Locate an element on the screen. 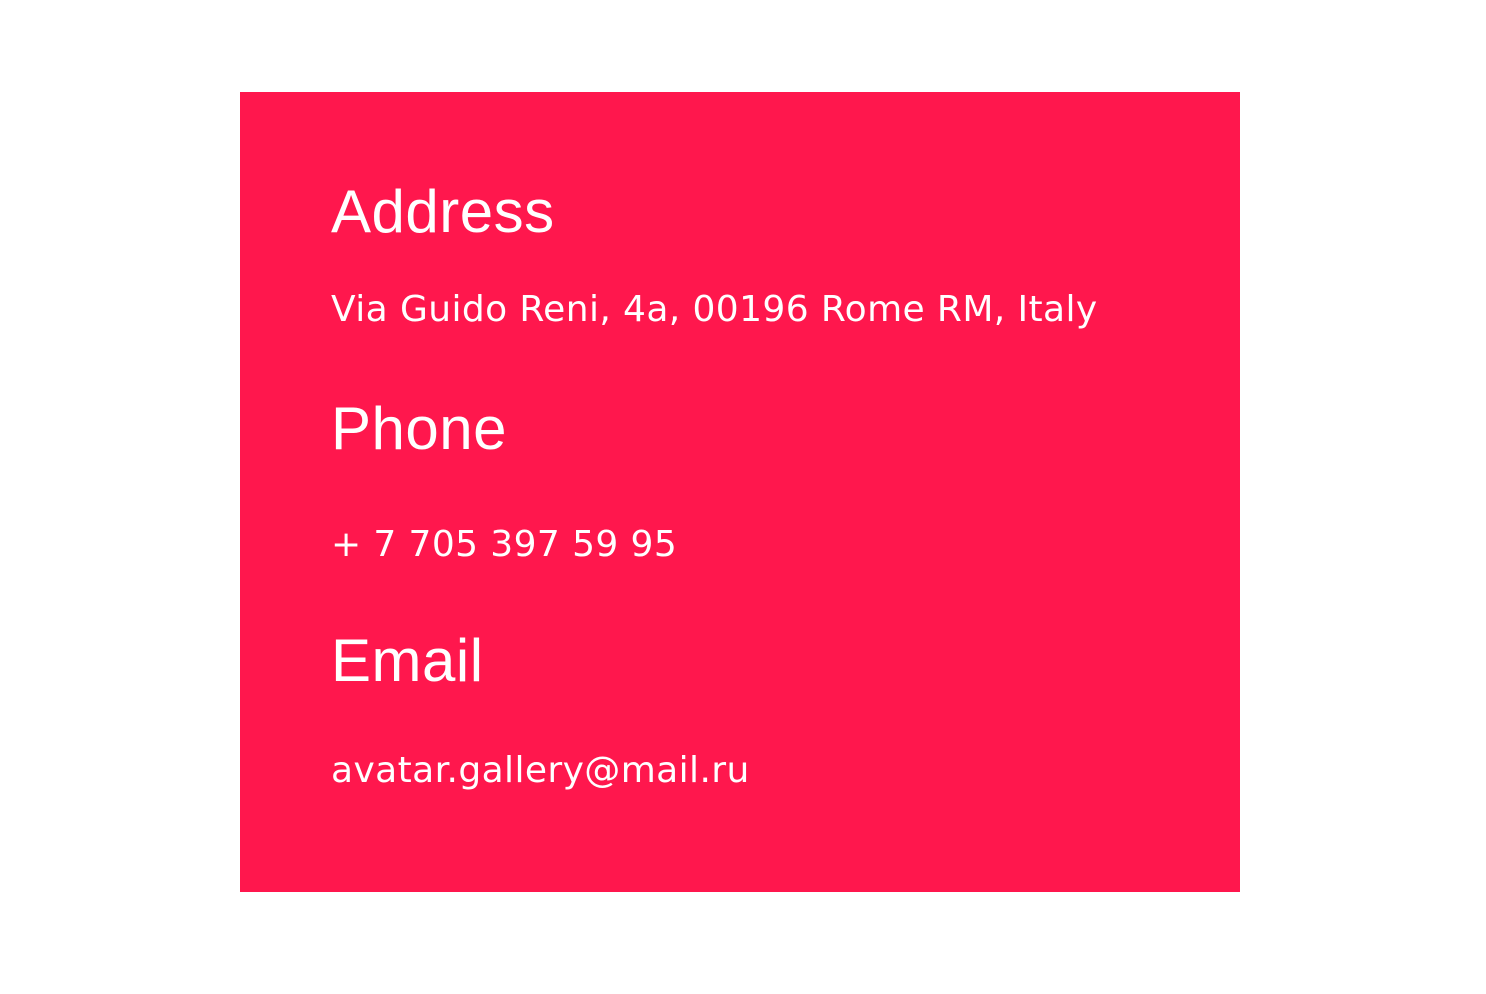 This screenshot has height=994, width=1486. address-value: Via Guido Reni, 4a, 00196 Rome RM, Italy is located at coordinates (714, 309).